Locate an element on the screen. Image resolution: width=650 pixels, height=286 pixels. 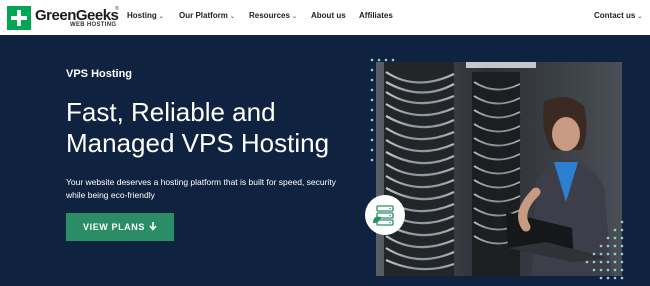
arrow-down-icon is located at coordinates (153, 227).